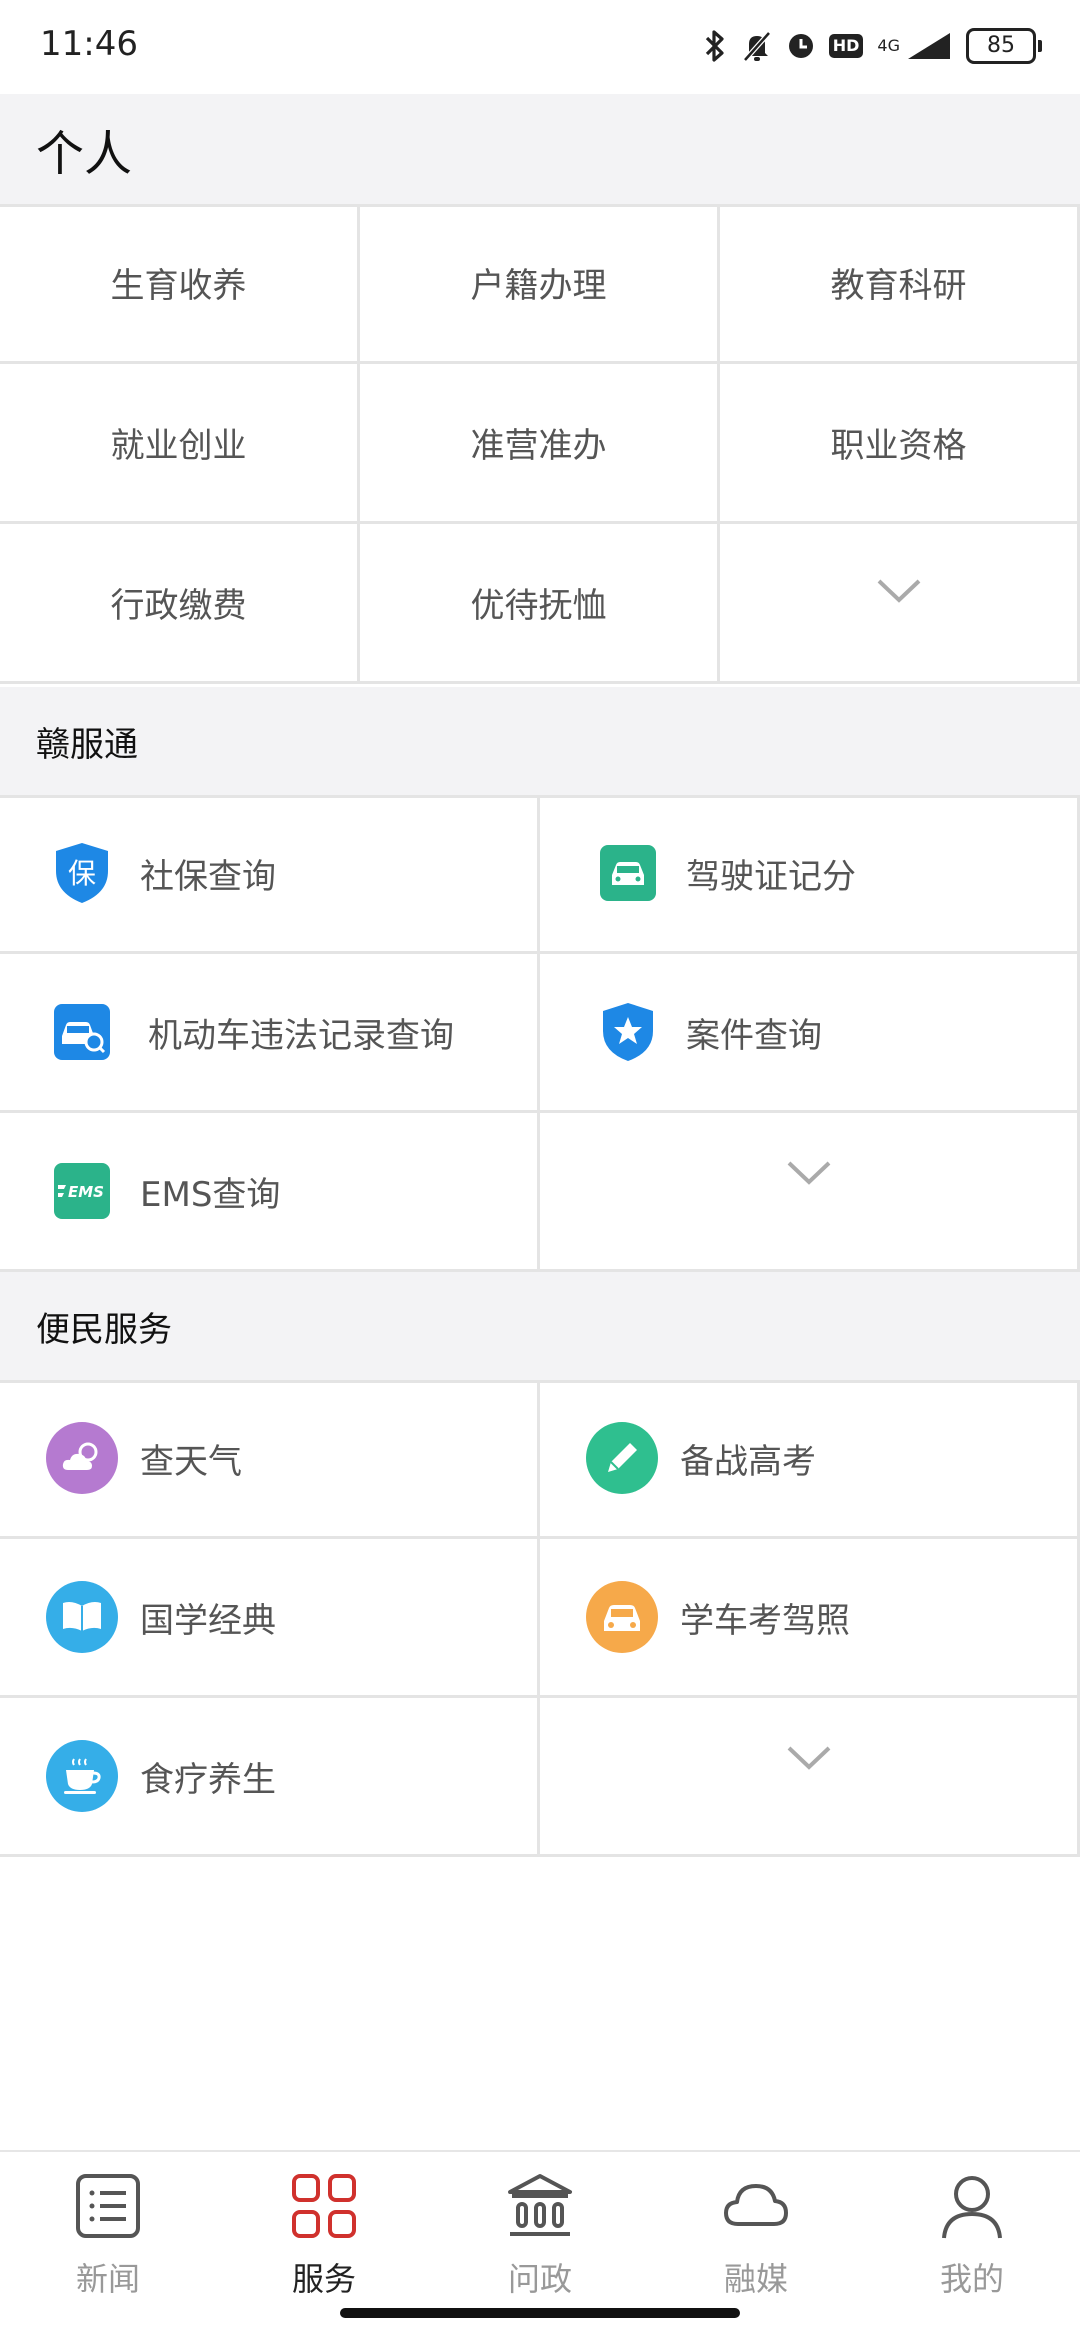 This screenshot has width=1080, height=2342. I want to click on personal-item-employment: 就业创业, so click(180, 444).